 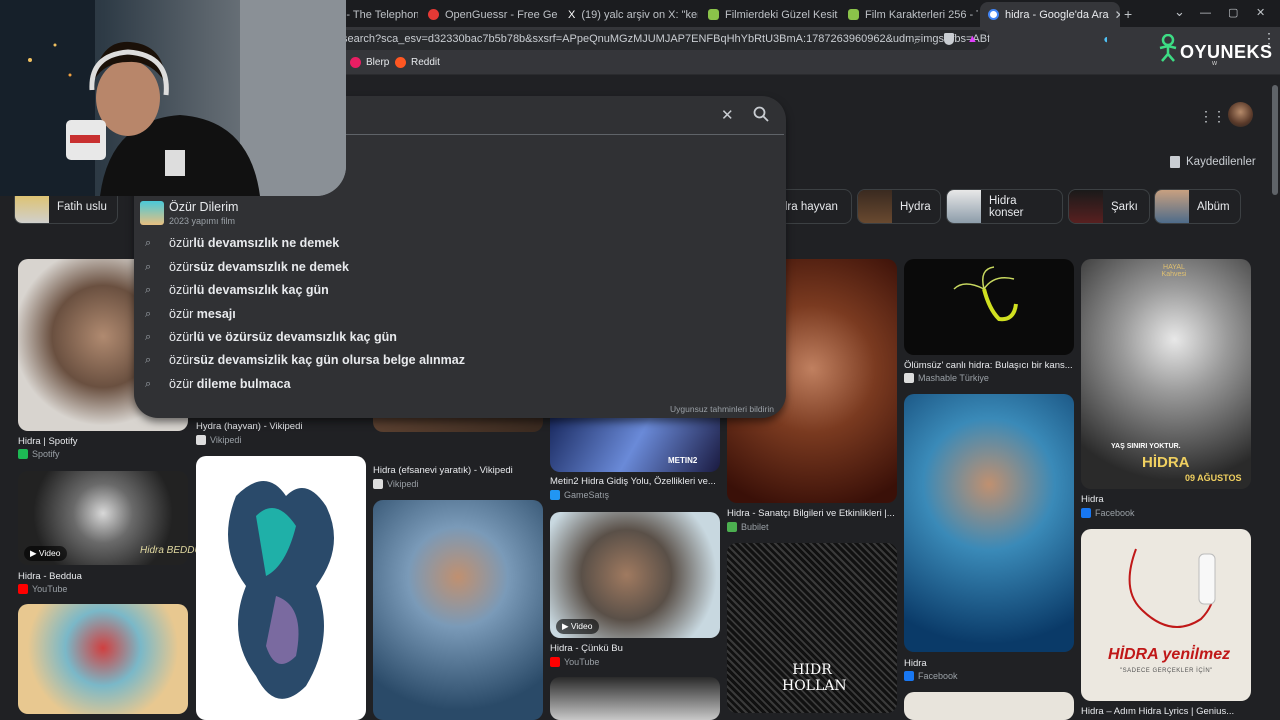 I want to click on suggestion-item: ⌕ özür mesajı, so click(x=190, y=314).